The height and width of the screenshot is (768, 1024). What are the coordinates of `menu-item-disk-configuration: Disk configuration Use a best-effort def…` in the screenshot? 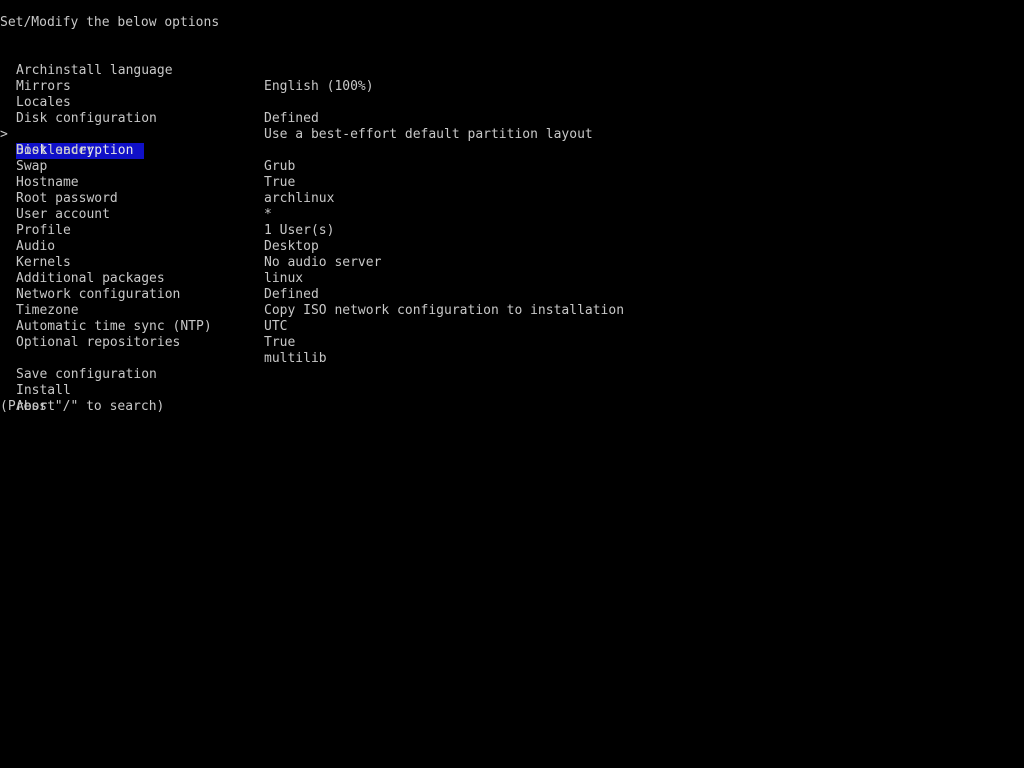 It's located at (512, 118).